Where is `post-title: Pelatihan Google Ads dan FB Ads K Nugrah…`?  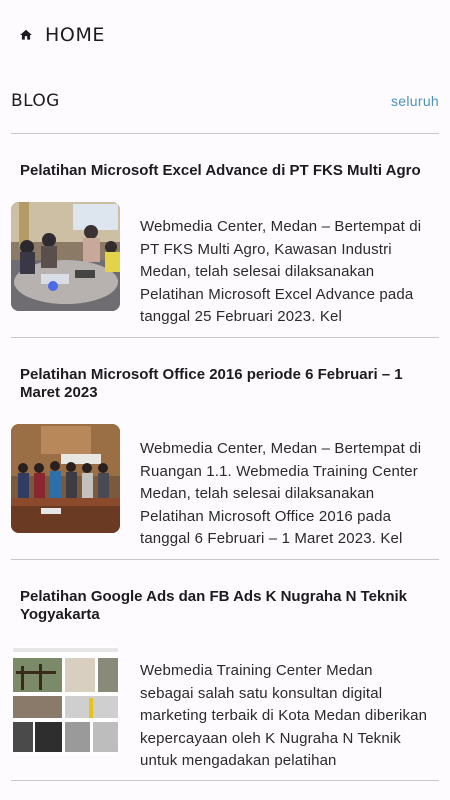
post-title: Pelatihan Google Ads dan FB Ads K Nugrah… is located at coordinates (213, 605).